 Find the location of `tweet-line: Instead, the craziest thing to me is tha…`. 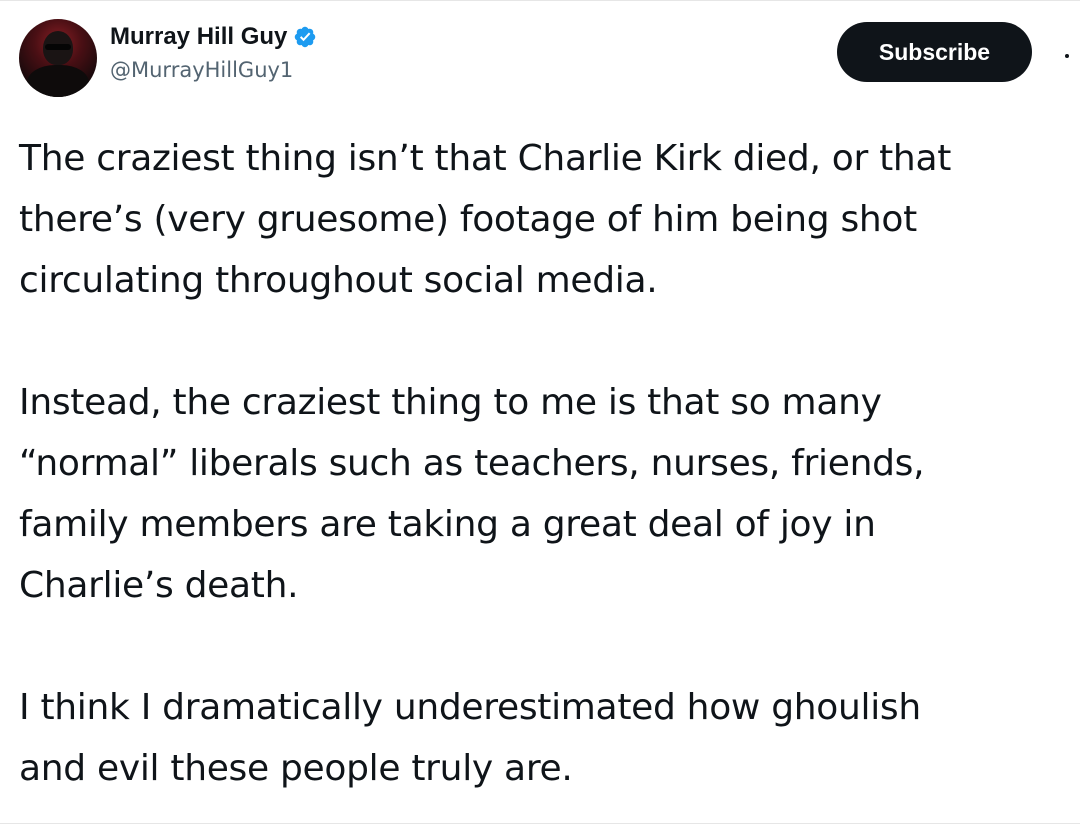

tweet-line: Instead, the craziest thing to me is tha… is located at coordinates (450, 402).